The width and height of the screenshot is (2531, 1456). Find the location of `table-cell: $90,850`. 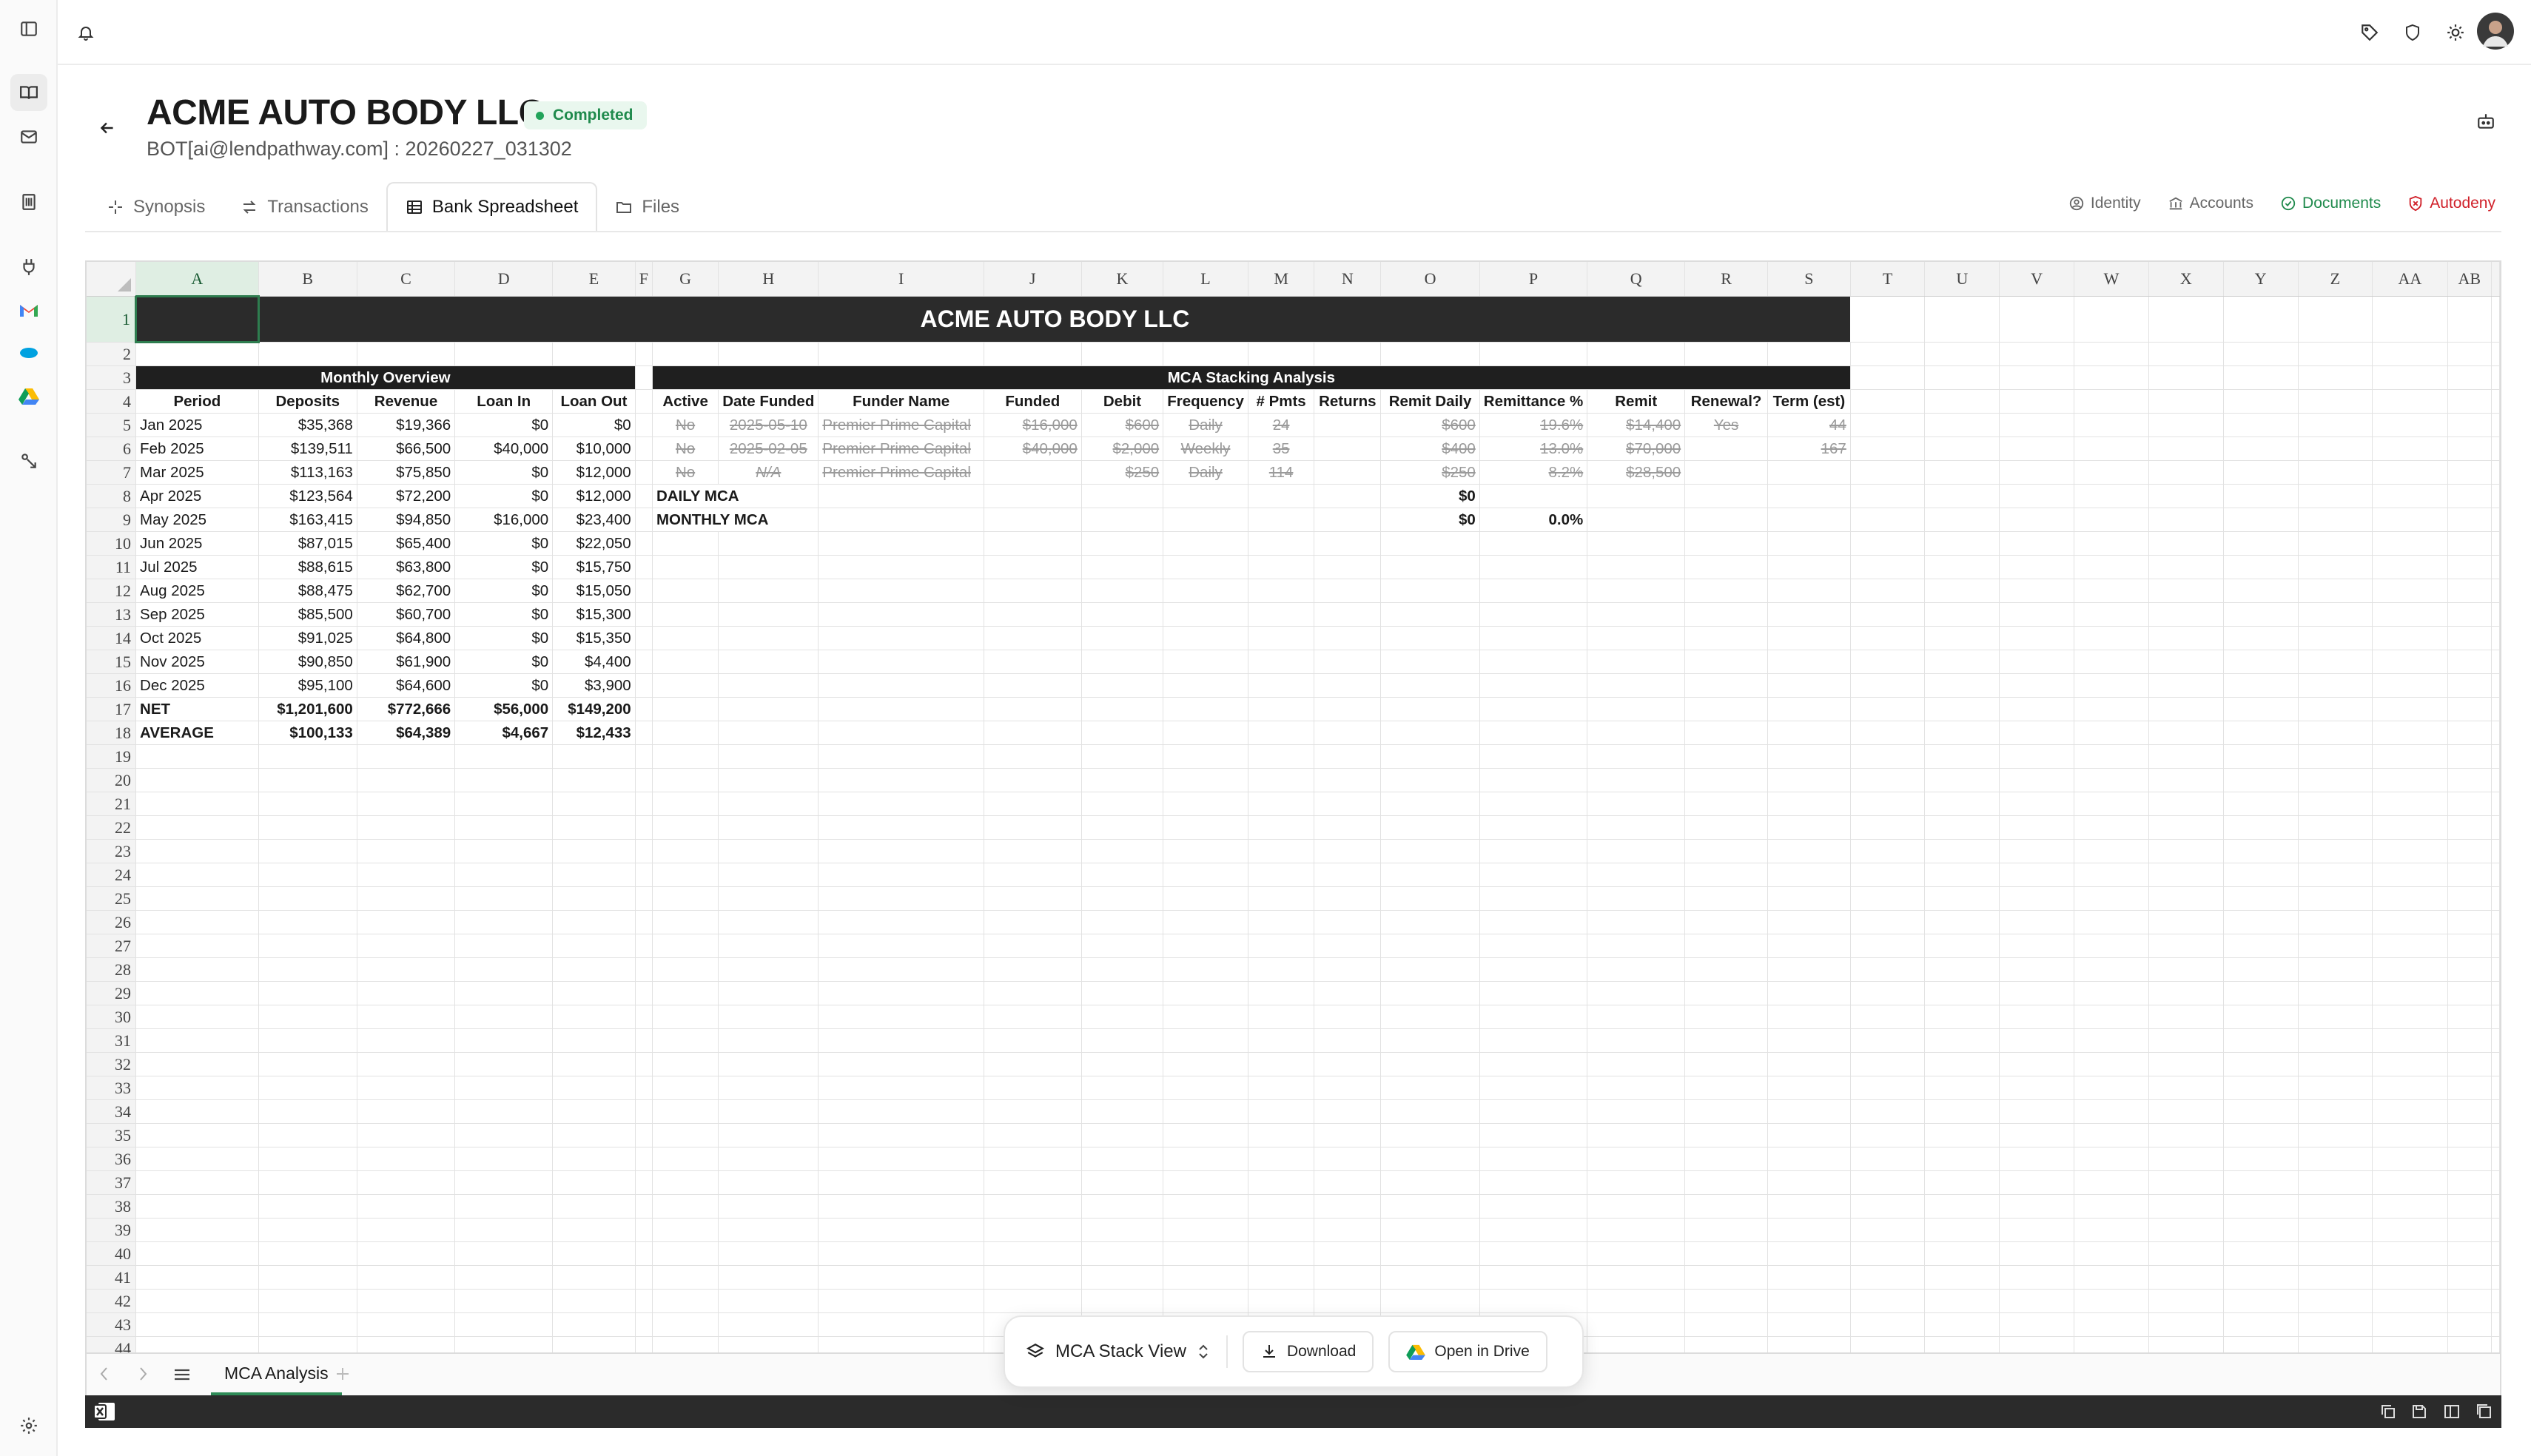

table-cell: $90,850 is located at coordinates (307, 661).